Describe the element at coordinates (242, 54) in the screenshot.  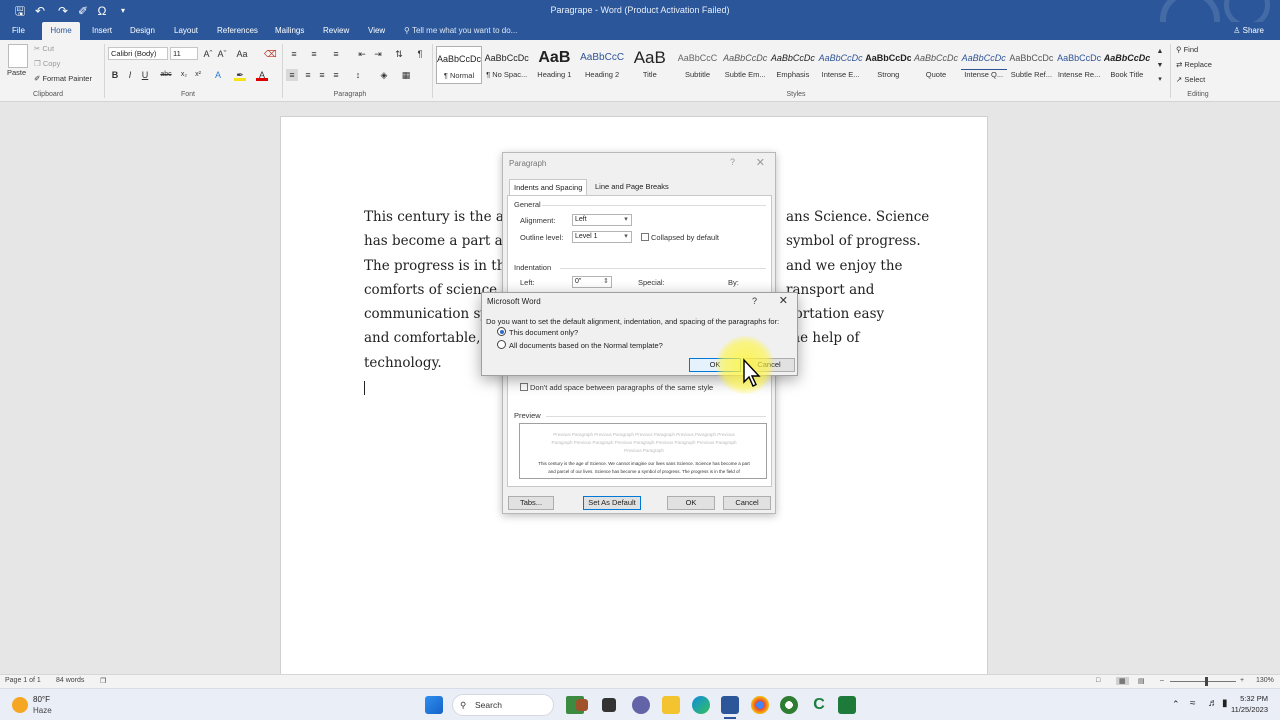
I see `change-case-icon: Aa` at that location.